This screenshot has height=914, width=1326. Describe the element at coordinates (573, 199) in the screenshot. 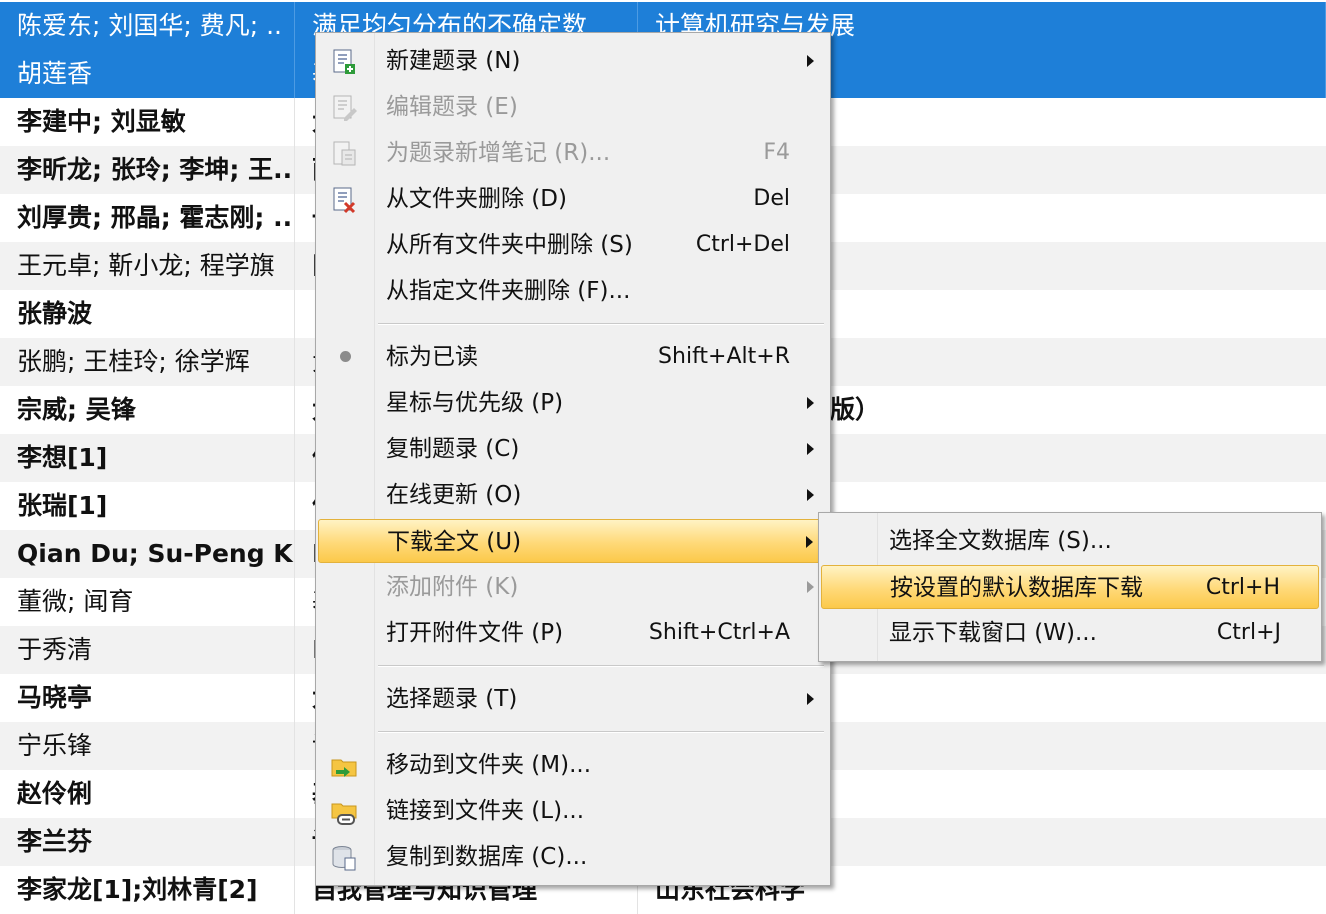

I see `menu-item-4: 从文件夹删除 (D) Del` at that location.